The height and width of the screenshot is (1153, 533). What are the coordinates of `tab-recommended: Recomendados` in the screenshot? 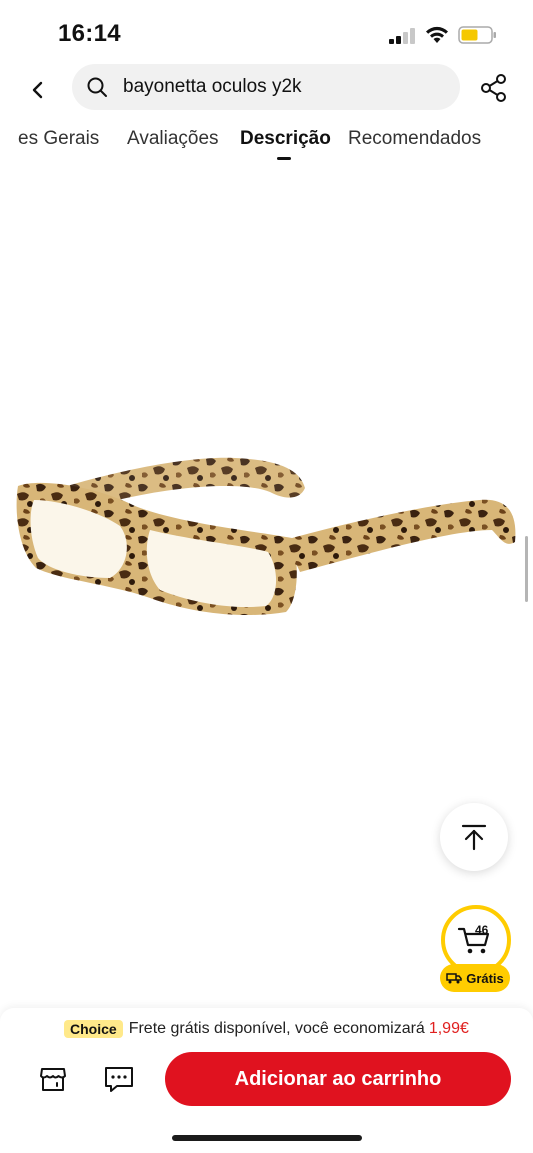 It's located at (414, 139).